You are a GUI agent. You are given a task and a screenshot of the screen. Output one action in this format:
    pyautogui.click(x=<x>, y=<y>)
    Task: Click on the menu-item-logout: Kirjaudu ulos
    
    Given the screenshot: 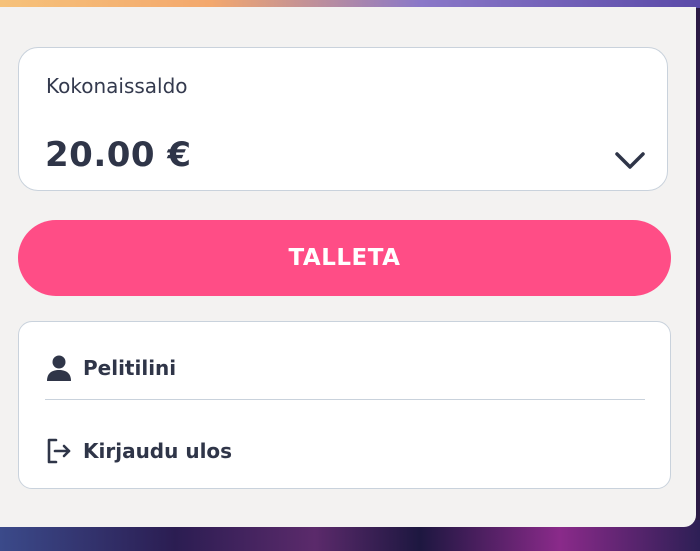 What is the action you would take?
    pyautogui.click(x=344, y=451)
    